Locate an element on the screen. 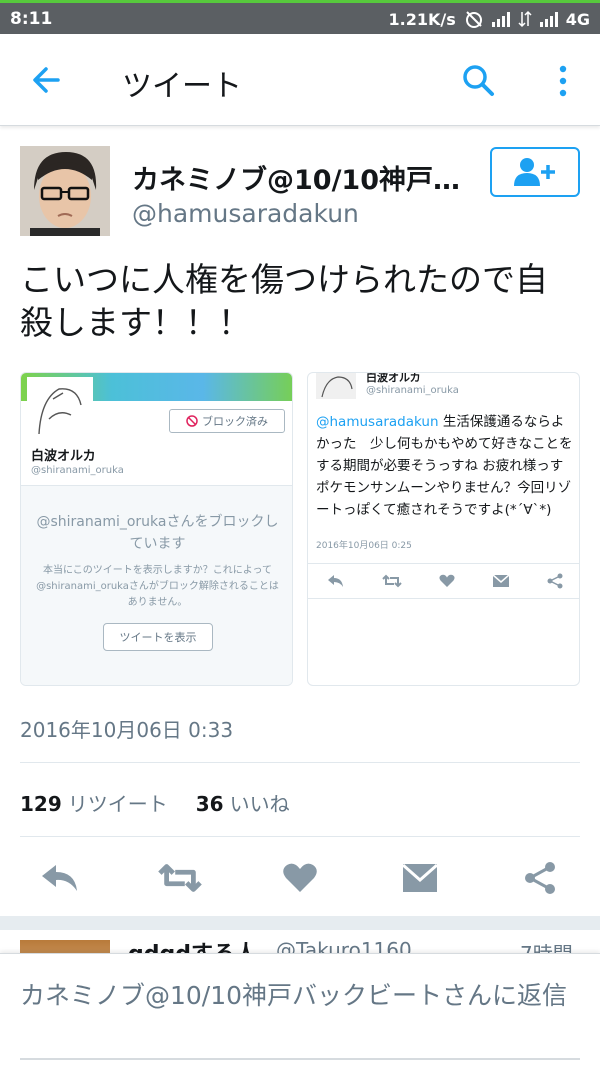 The image size is (600, 1067). reply-tweet-preview: gdgdする人 @Takuro1160 7時間 is located at coordinates (300, 942).